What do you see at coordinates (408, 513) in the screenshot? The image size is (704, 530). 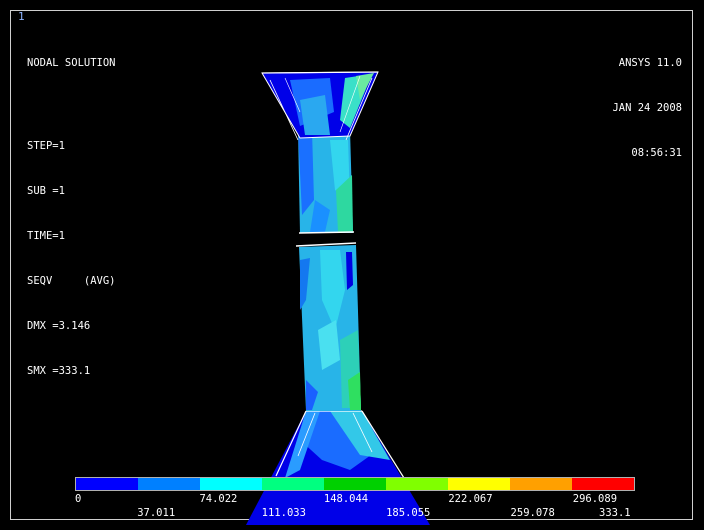 I see `legend-tick-label: 185.055` at bounding box center [408, 513].